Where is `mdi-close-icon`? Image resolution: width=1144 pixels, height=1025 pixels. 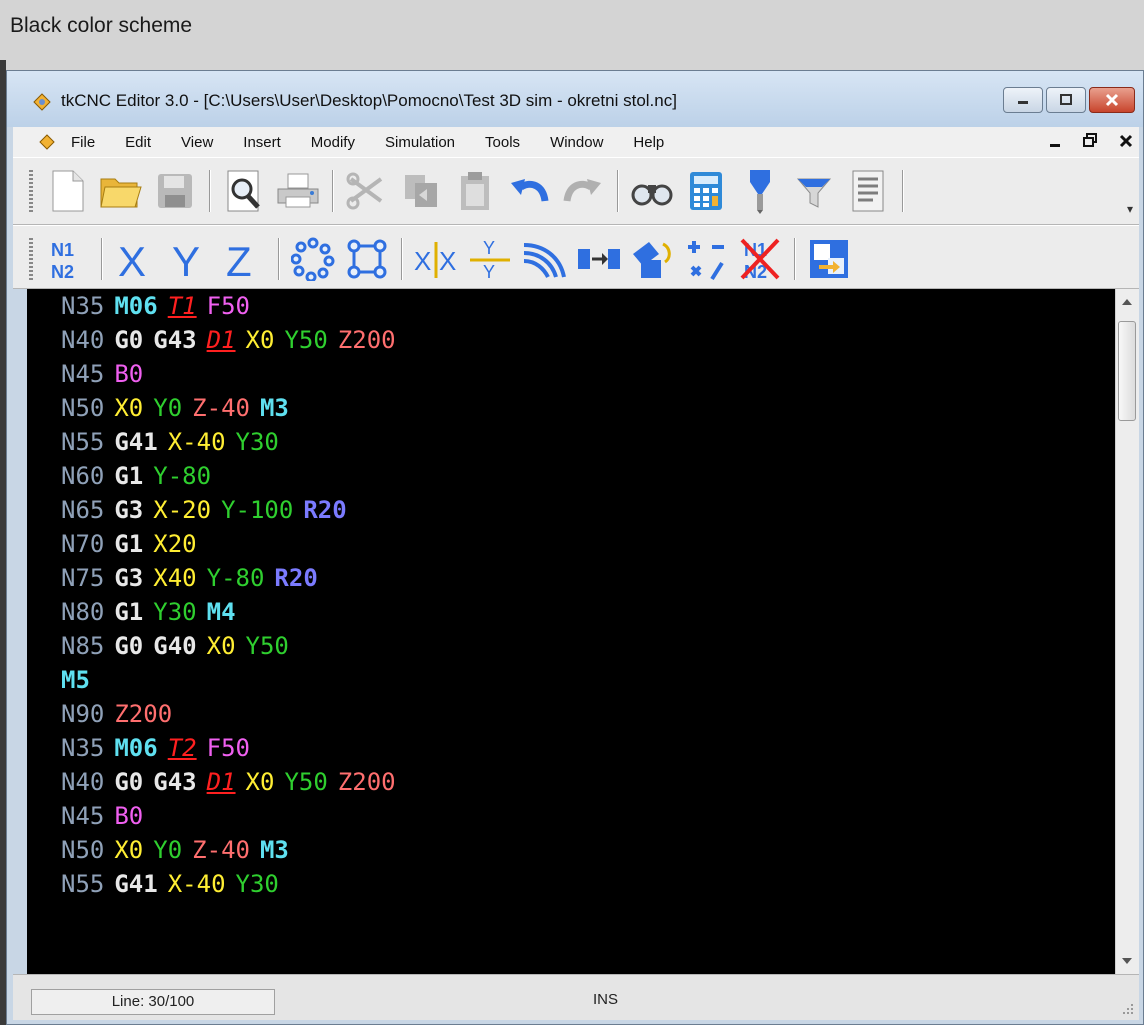 mdi-close-icon is located at coordinates (1126, 141).